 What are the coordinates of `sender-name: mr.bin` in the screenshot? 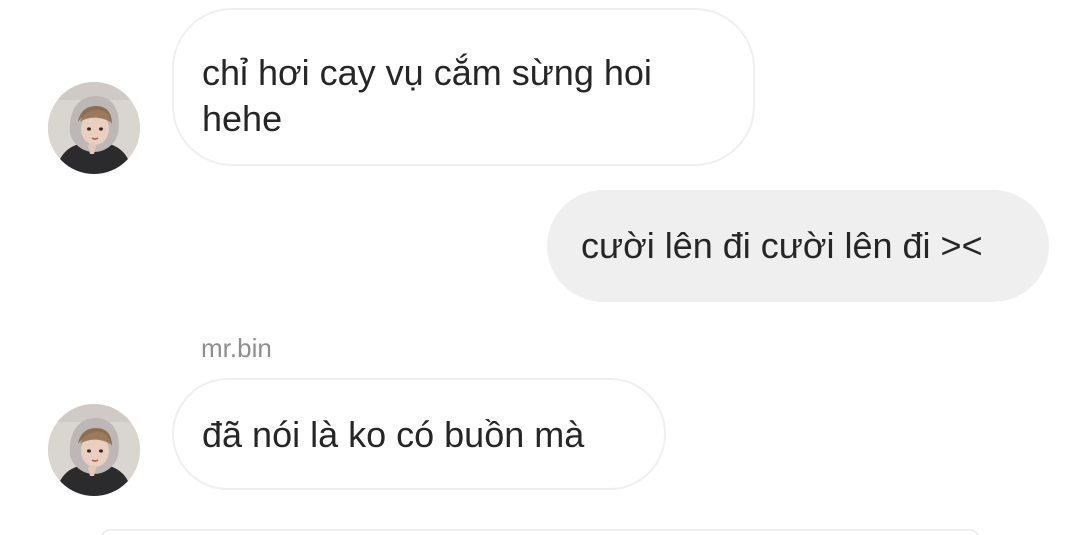 It's located at (236, 348).